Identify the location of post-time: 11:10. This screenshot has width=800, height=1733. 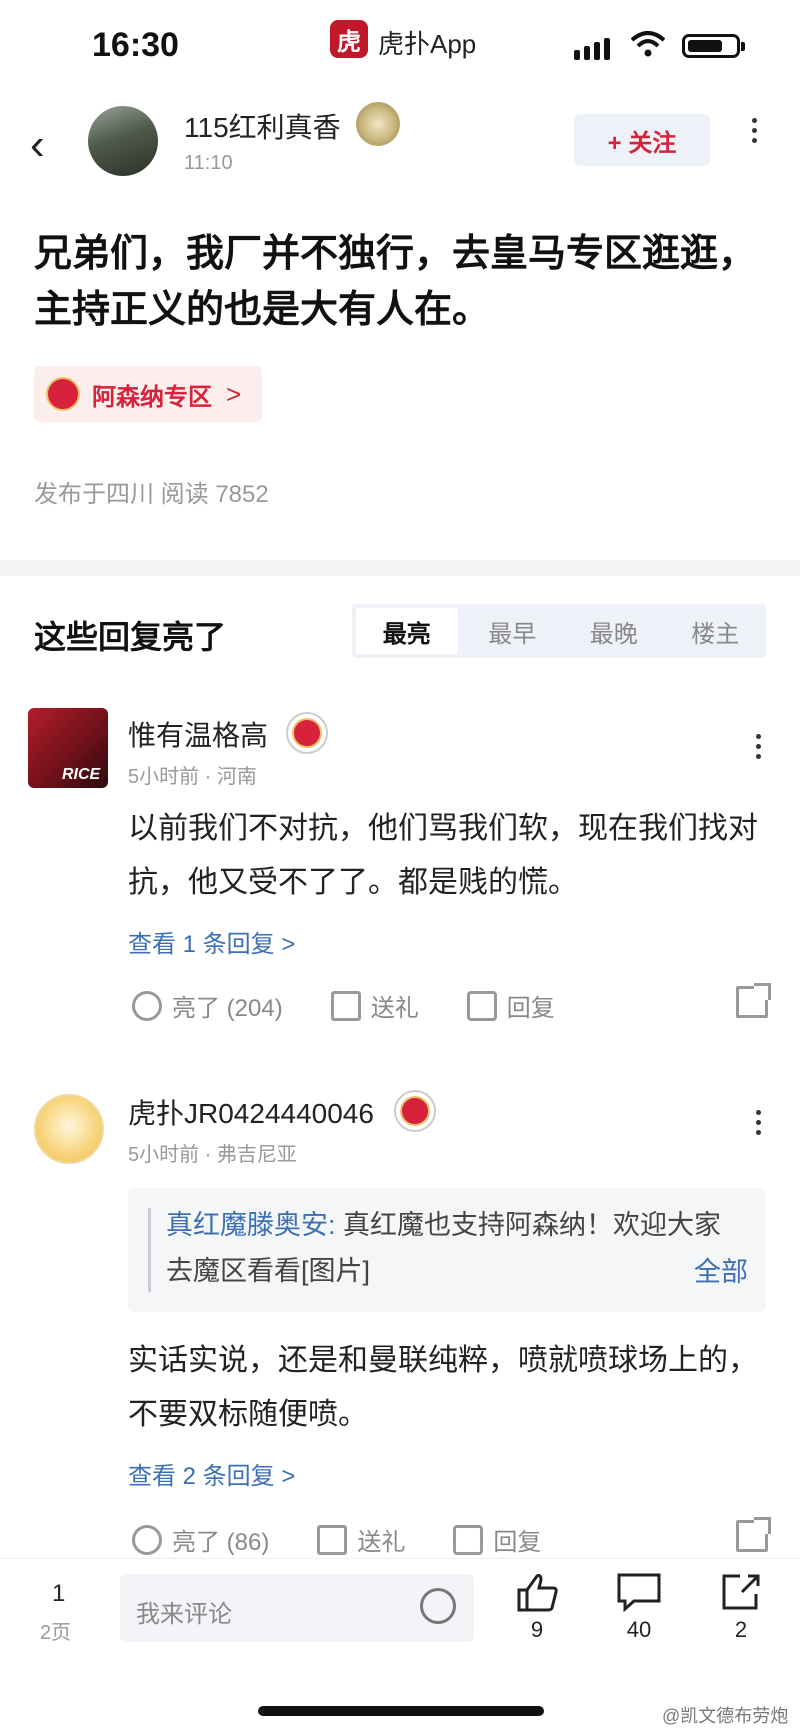
(208, 163).